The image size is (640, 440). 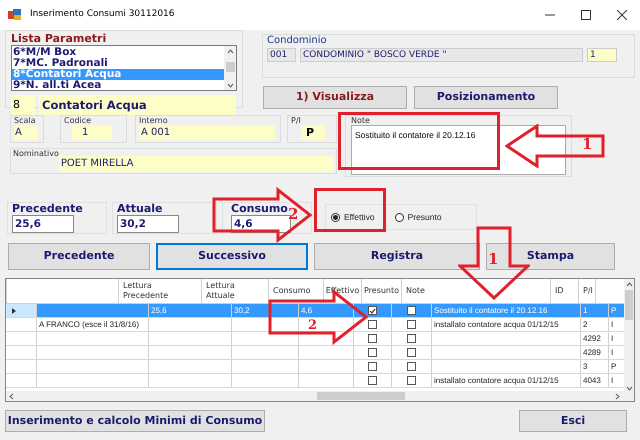 I want to click on column-header: Lettura Precedente, so click(x=160, y=291).